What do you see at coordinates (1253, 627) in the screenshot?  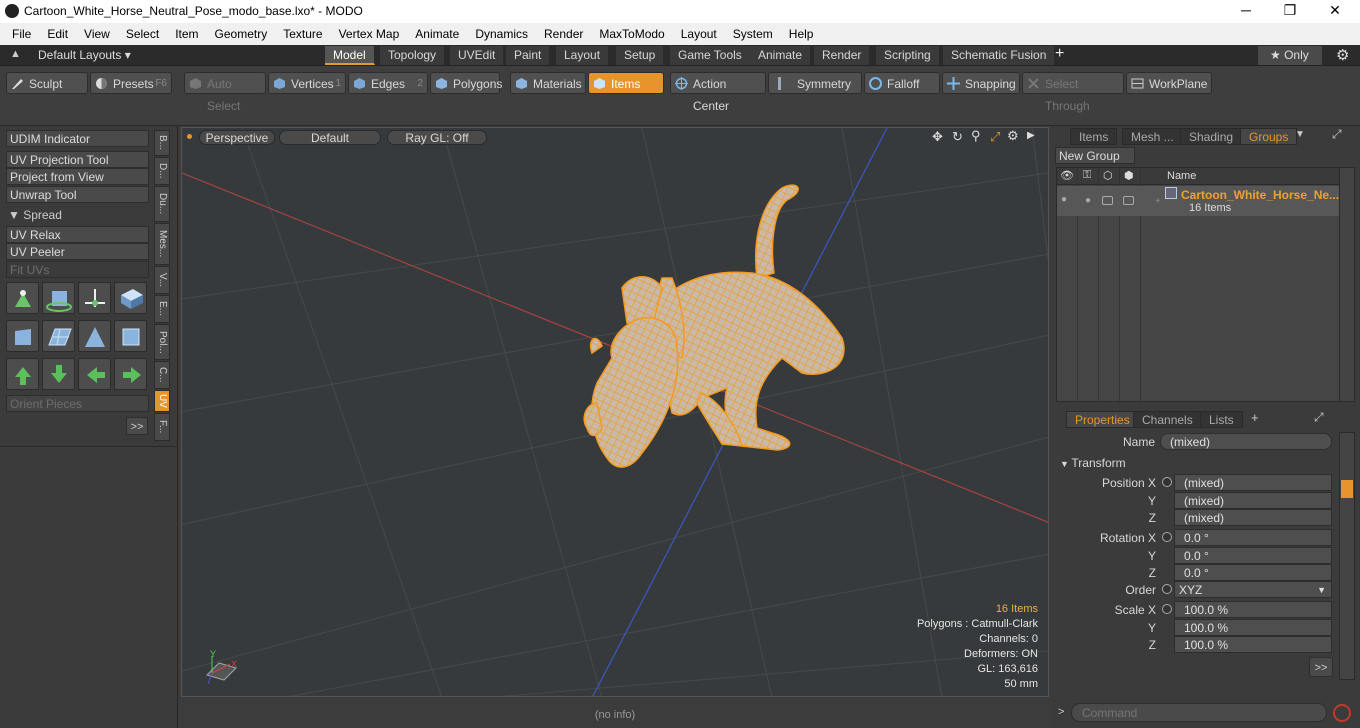 I see `scale-y-field: 100.0 %` at bounding box center [1253, 627].